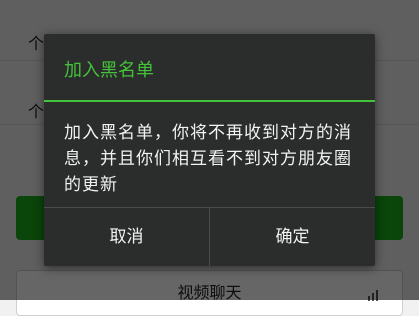 The width and height of the screenshot is (419, 316). What do you see at coordinates (126, 237) in the screenshot?
I see `cancel-button: 取消` at bounding box center [126, 237].